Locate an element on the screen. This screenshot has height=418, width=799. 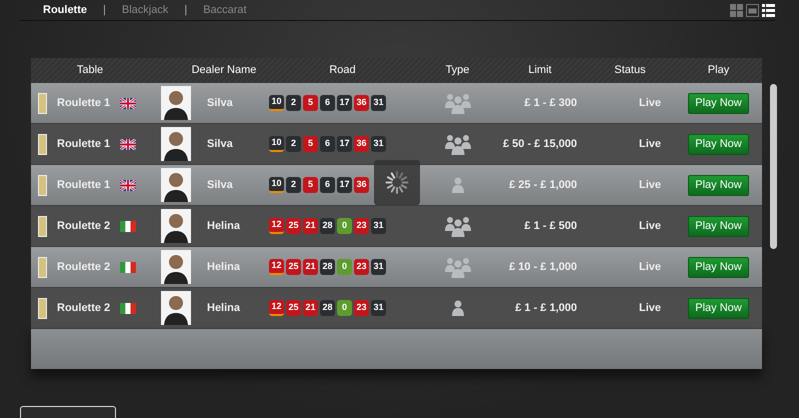
limit-text: £ 1 - £ 1,000 is located at coordinates (546, 308).